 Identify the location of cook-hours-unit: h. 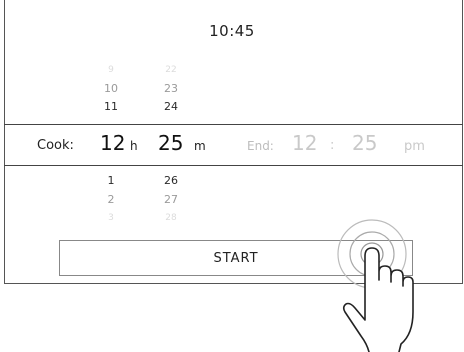
(134, 146).